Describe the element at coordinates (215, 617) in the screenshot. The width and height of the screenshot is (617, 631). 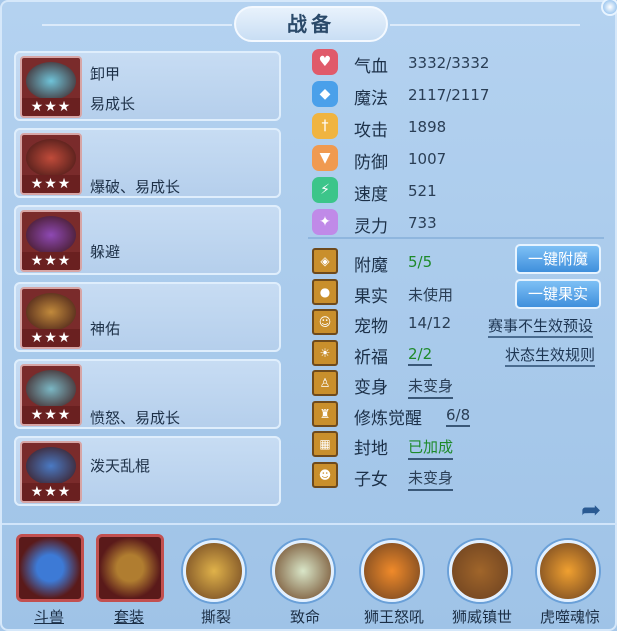
I see `skill-label: 撕裂` at that location.